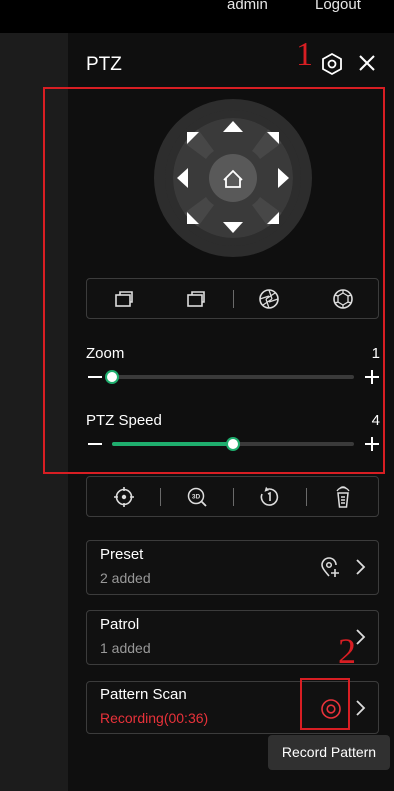 The height and width of the screenshot is (791, 394). I want to click on iris-open-icon, so click(343, 299).